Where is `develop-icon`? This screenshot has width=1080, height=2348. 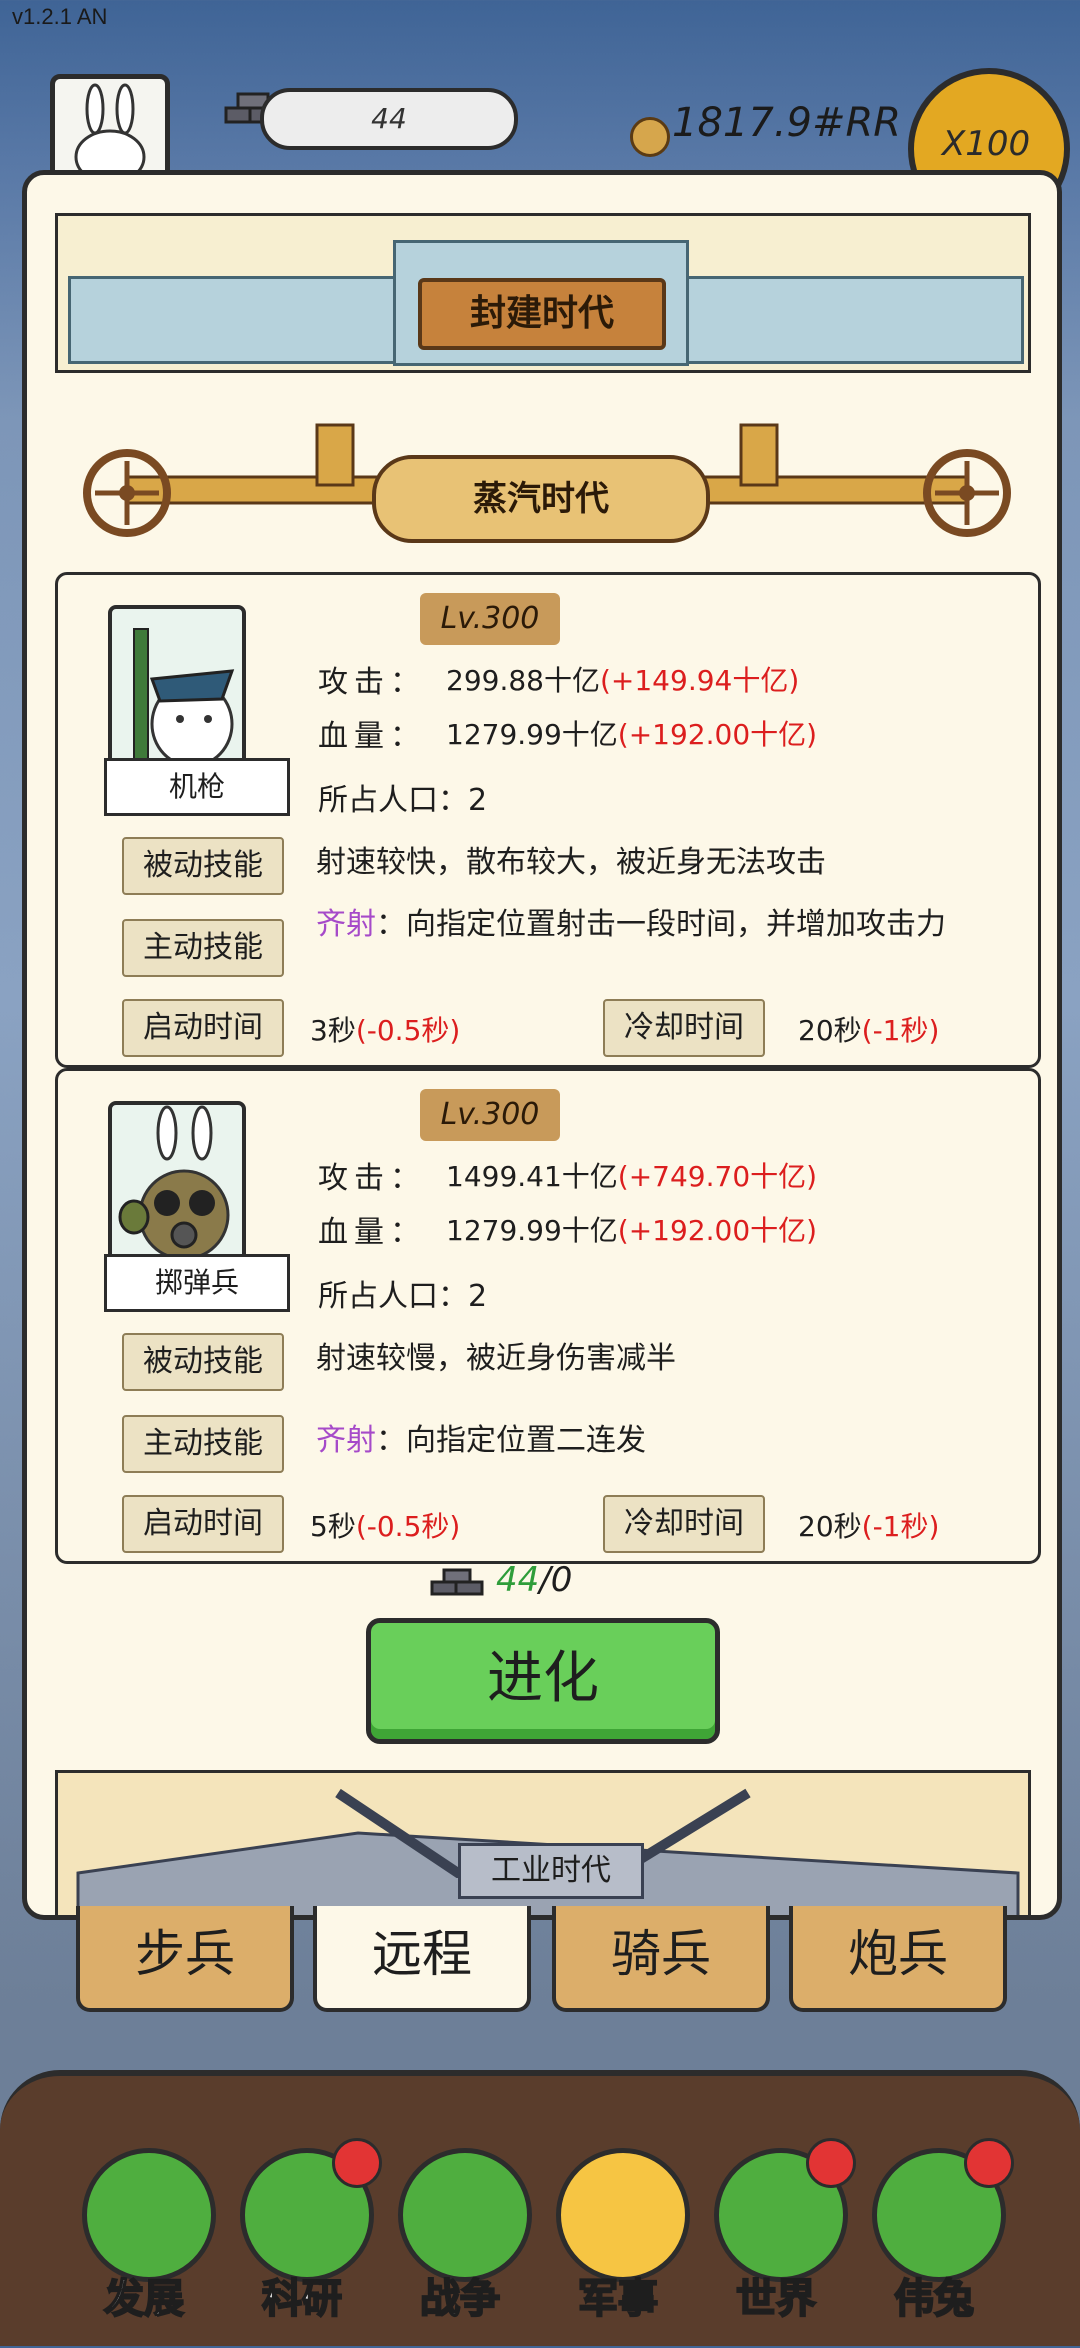
develop-icon is located at coordinates (149, 2215).